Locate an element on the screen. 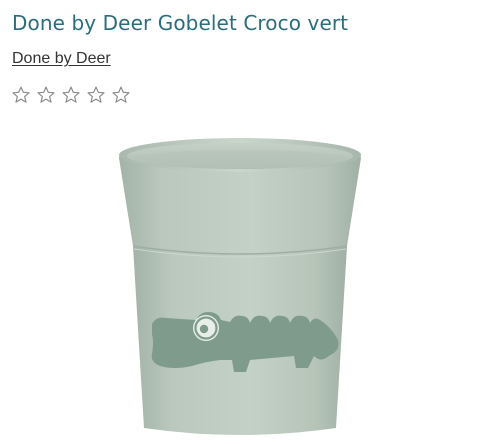  brand-link: Done by Deer is located at coordinates (61, 59).